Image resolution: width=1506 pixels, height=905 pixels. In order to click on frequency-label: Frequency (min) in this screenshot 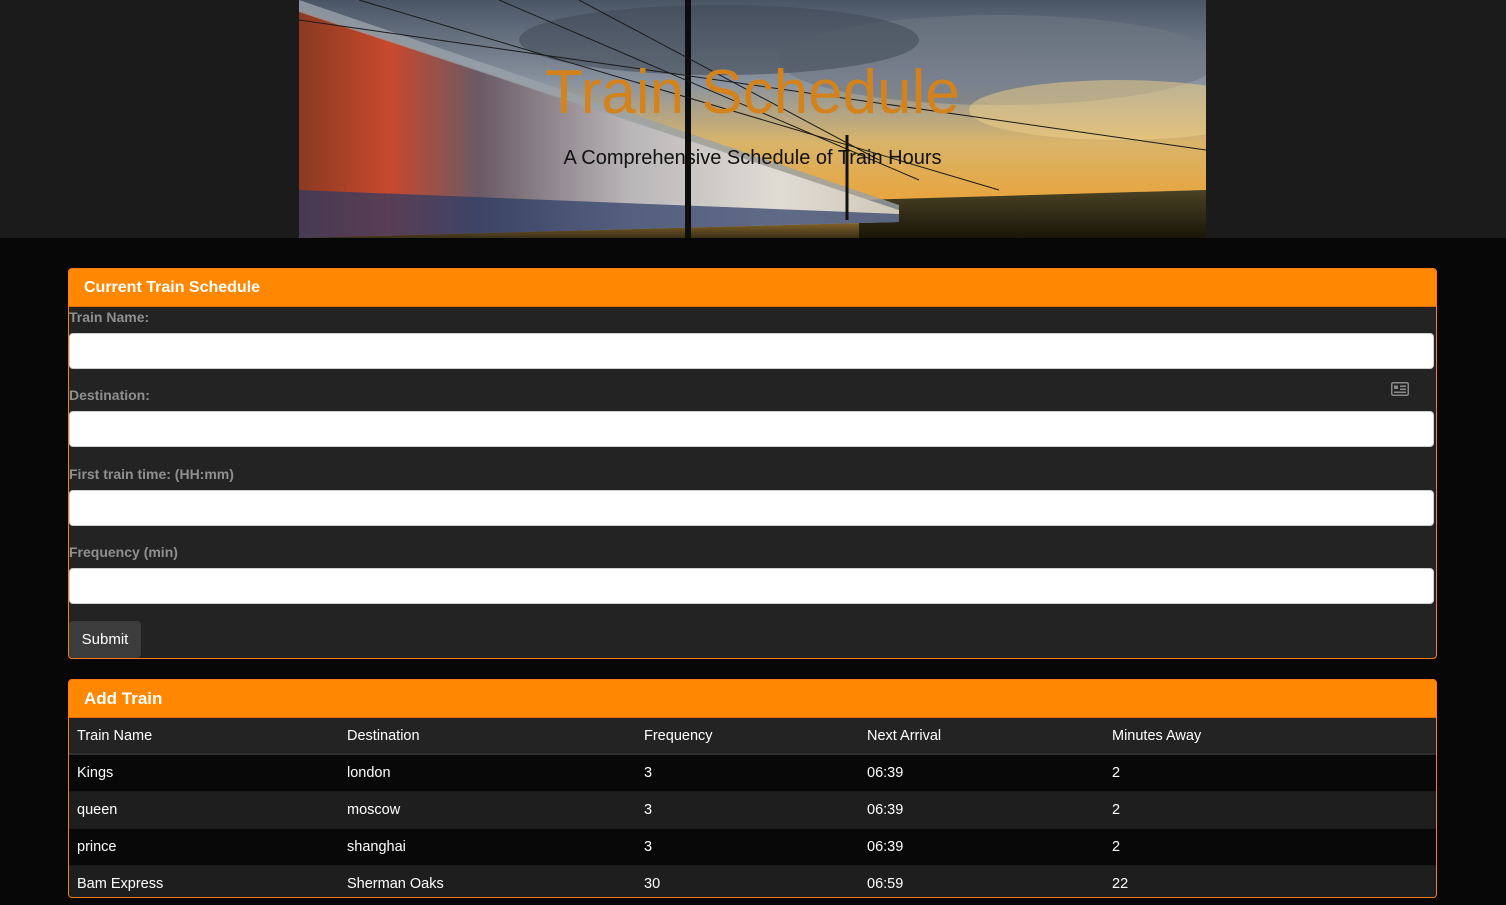, I will do `click(123, 552)`.